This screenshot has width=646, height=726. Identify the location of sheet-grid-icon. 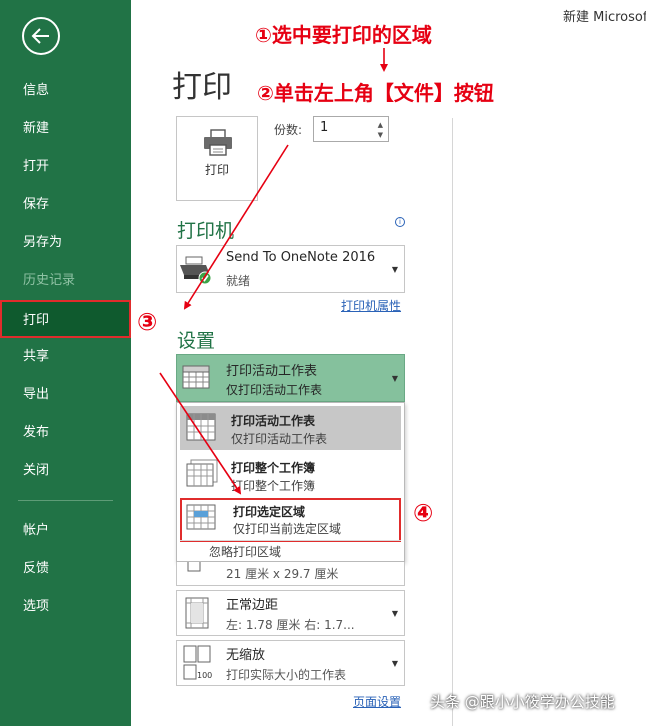
(196, 377).